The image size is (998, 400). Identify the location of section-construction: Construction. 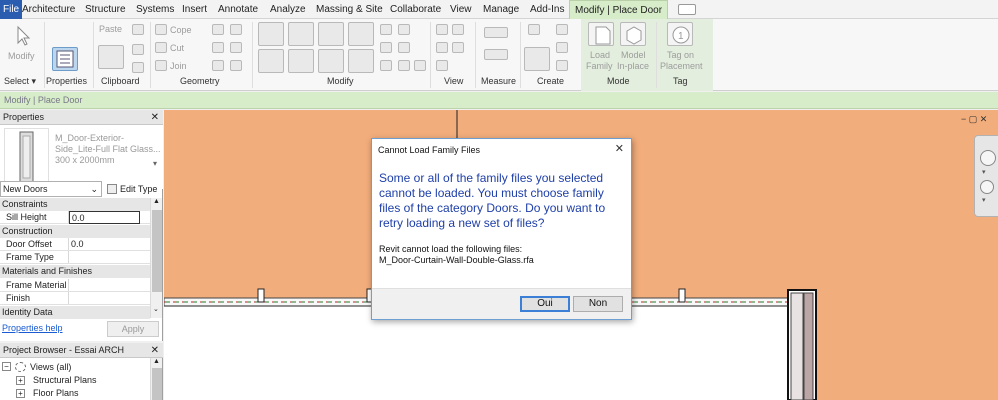
(75, 231).